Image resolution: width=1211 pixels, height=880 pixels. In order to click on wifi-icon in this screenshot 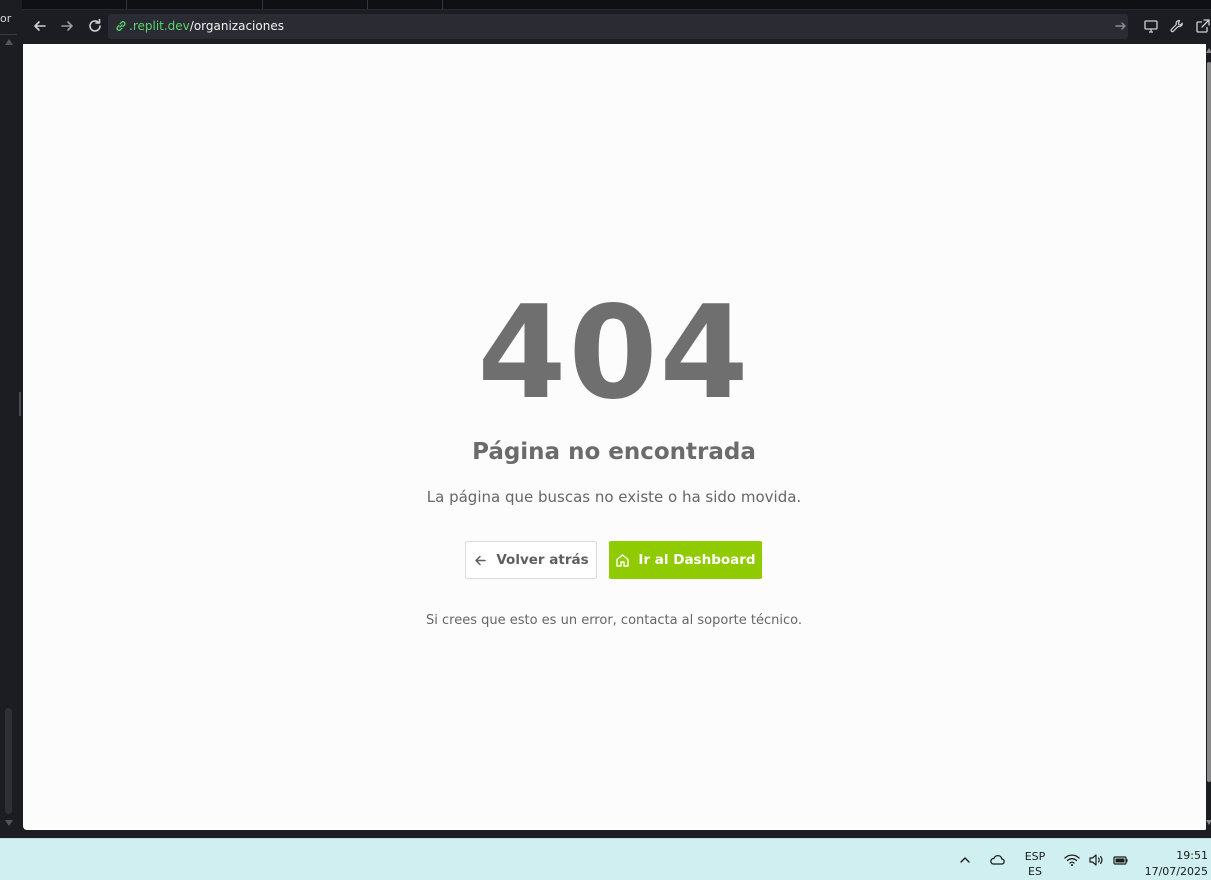, I will do `click(1072, 860)`.